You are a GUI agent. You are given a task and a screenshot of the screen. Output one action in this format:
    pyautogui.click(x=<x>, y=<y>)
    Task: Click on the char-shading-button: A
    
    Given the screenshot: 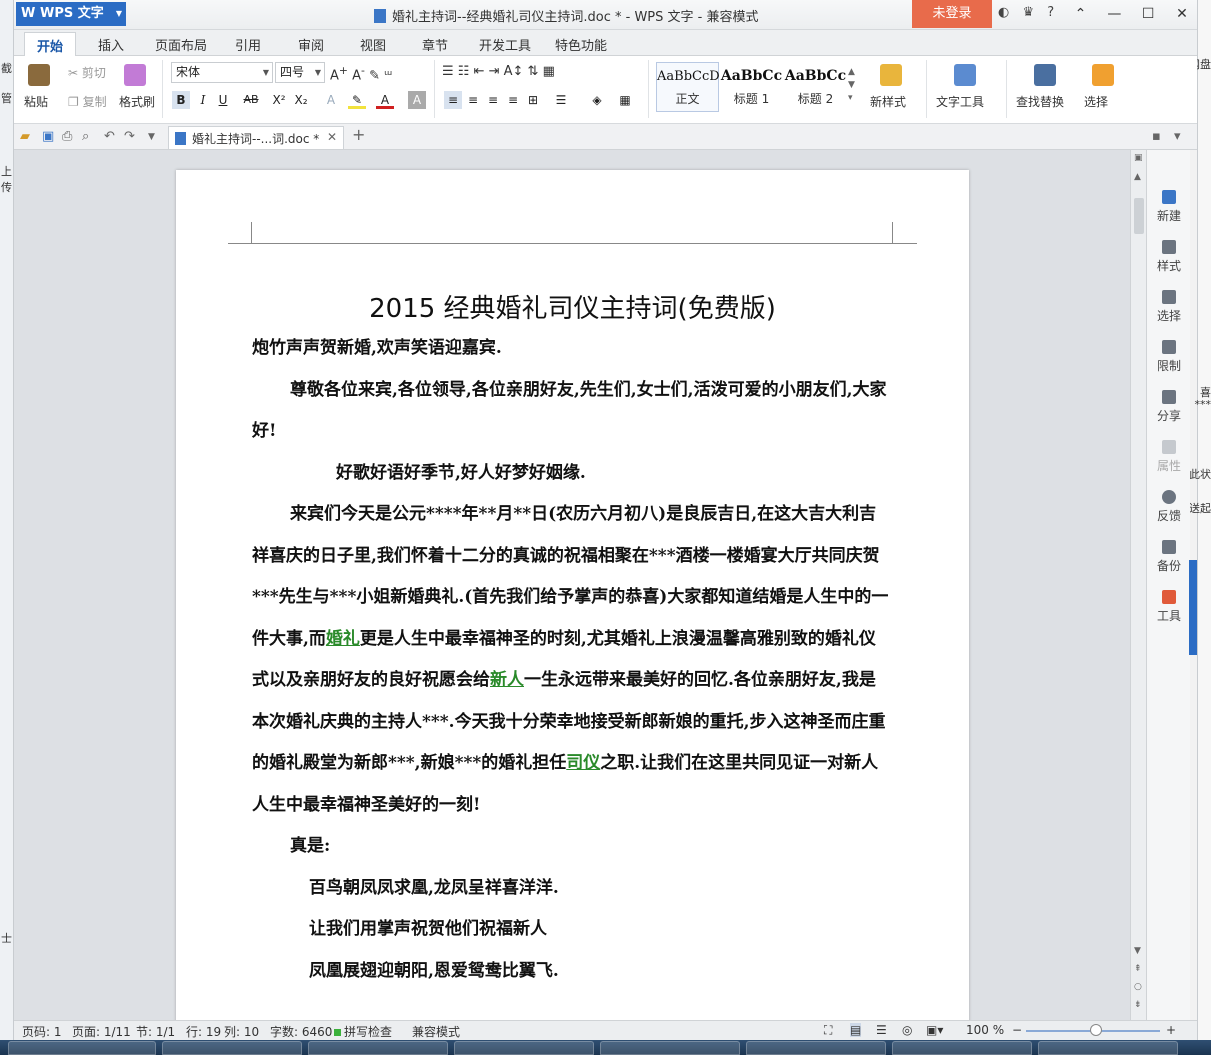 What is the action you would take?
    pyautogui.click(x=417, y=100)
    